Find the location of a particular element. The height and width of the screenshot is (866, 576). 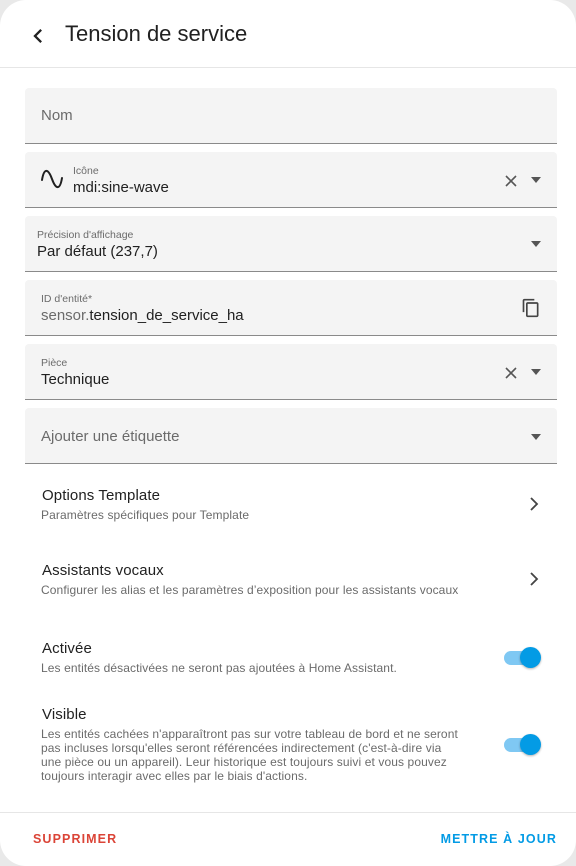

enabled-toggle is located at coordinates (522, 656).